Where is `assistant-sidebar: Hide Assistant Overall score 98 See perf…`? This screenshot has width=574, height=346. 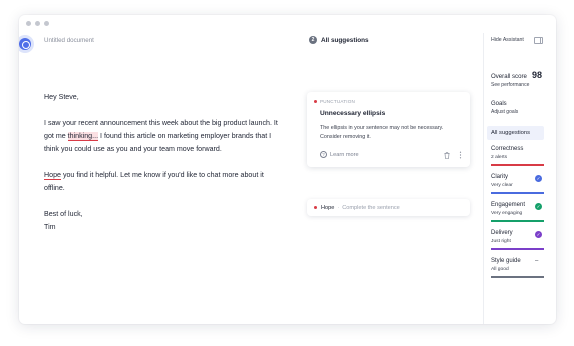
assistant-sidebar: Hide Assistant Overall score 98 See perf… is located at coordinates (519, 178).